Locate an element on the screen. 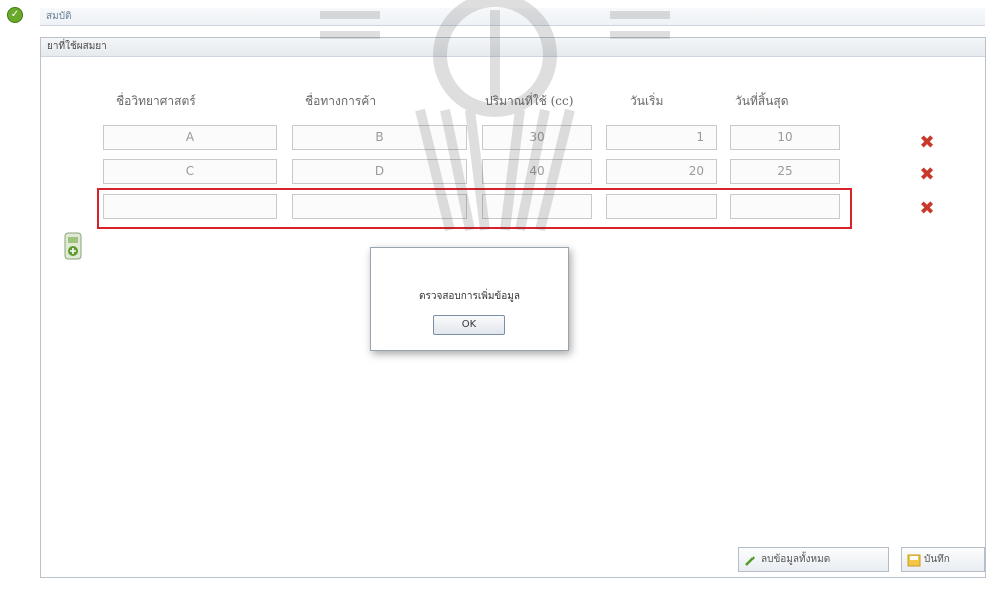 The image size is (989, 591). add-row-icon is located at coordinates (73, 246).